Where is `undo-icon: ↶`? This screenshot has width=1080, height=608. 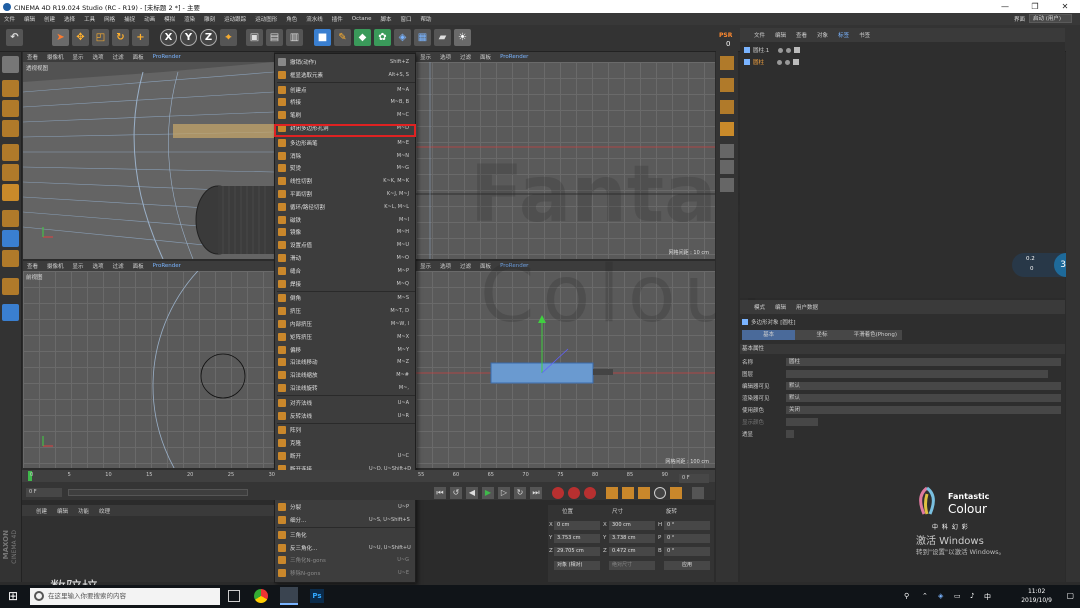
undo-icon: ↶ is located at coordinates (14, 37).